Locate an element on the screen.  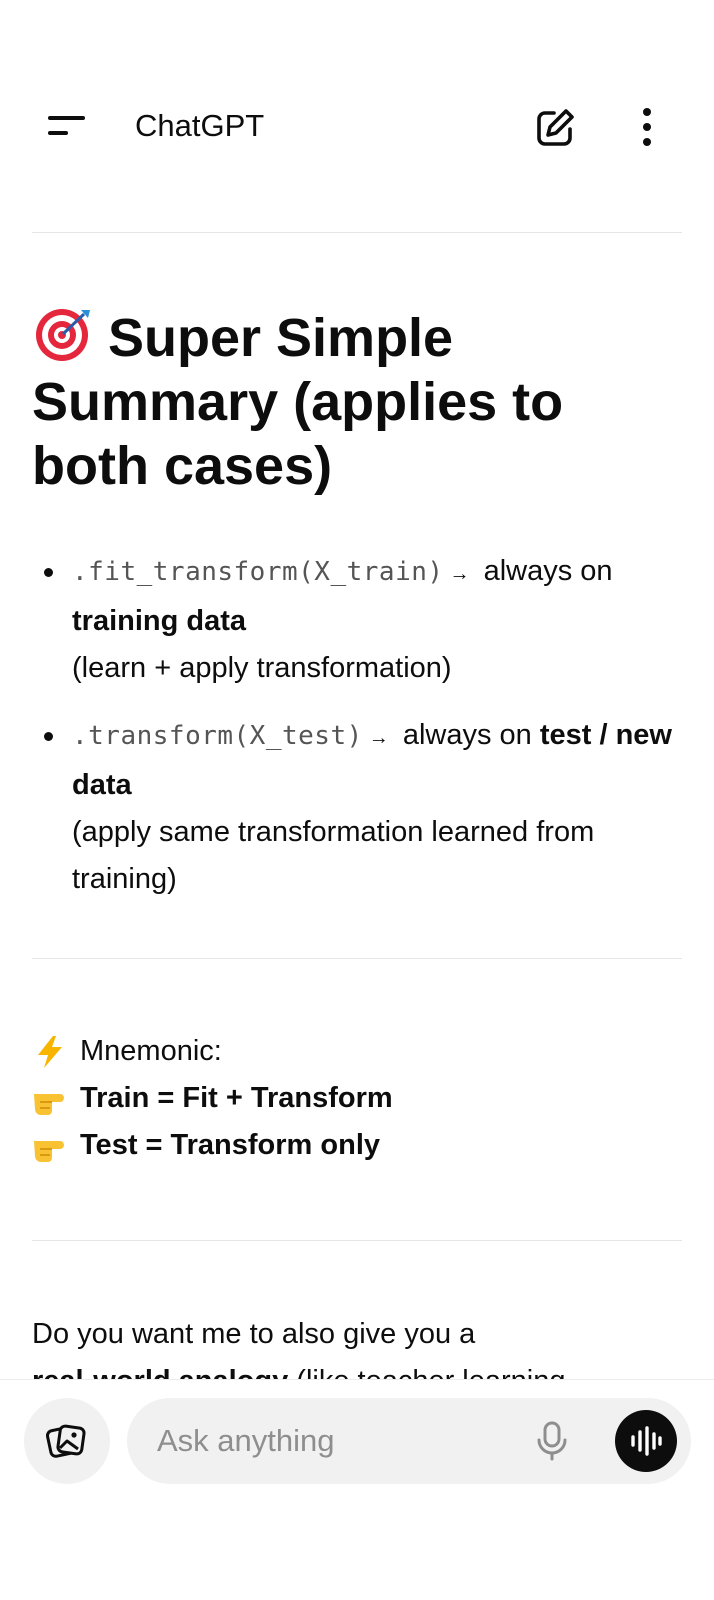
mnemonic-line: Train = Fit + Transform is located at coordinates (357, 1098).